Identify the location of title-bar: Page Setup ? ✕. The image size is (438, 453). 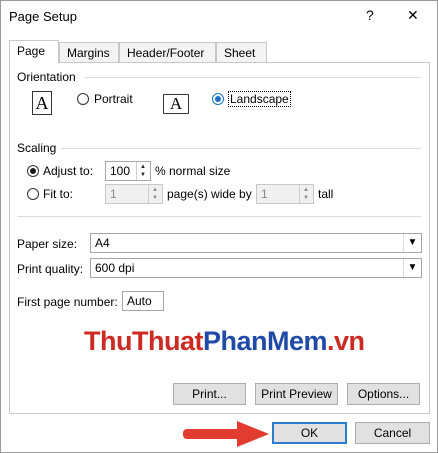
(219, 17).